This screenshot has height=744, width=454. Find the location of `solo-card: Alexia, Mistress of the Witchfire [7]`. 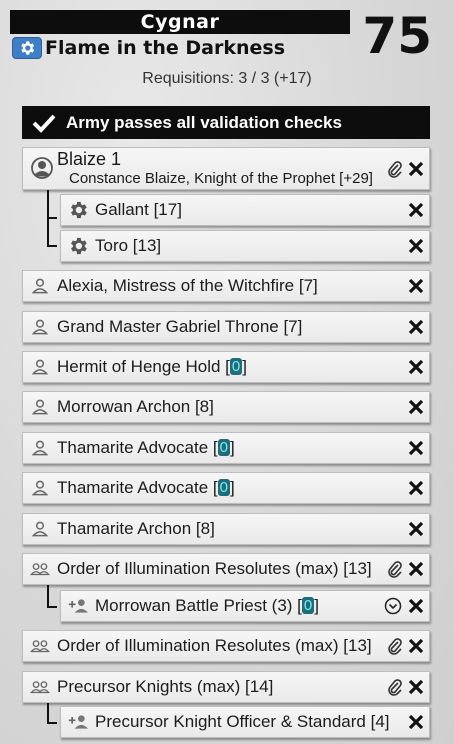

solo-card: Alexia, Mistress of the Witchfire [7] is located at coordinates (226, 286).